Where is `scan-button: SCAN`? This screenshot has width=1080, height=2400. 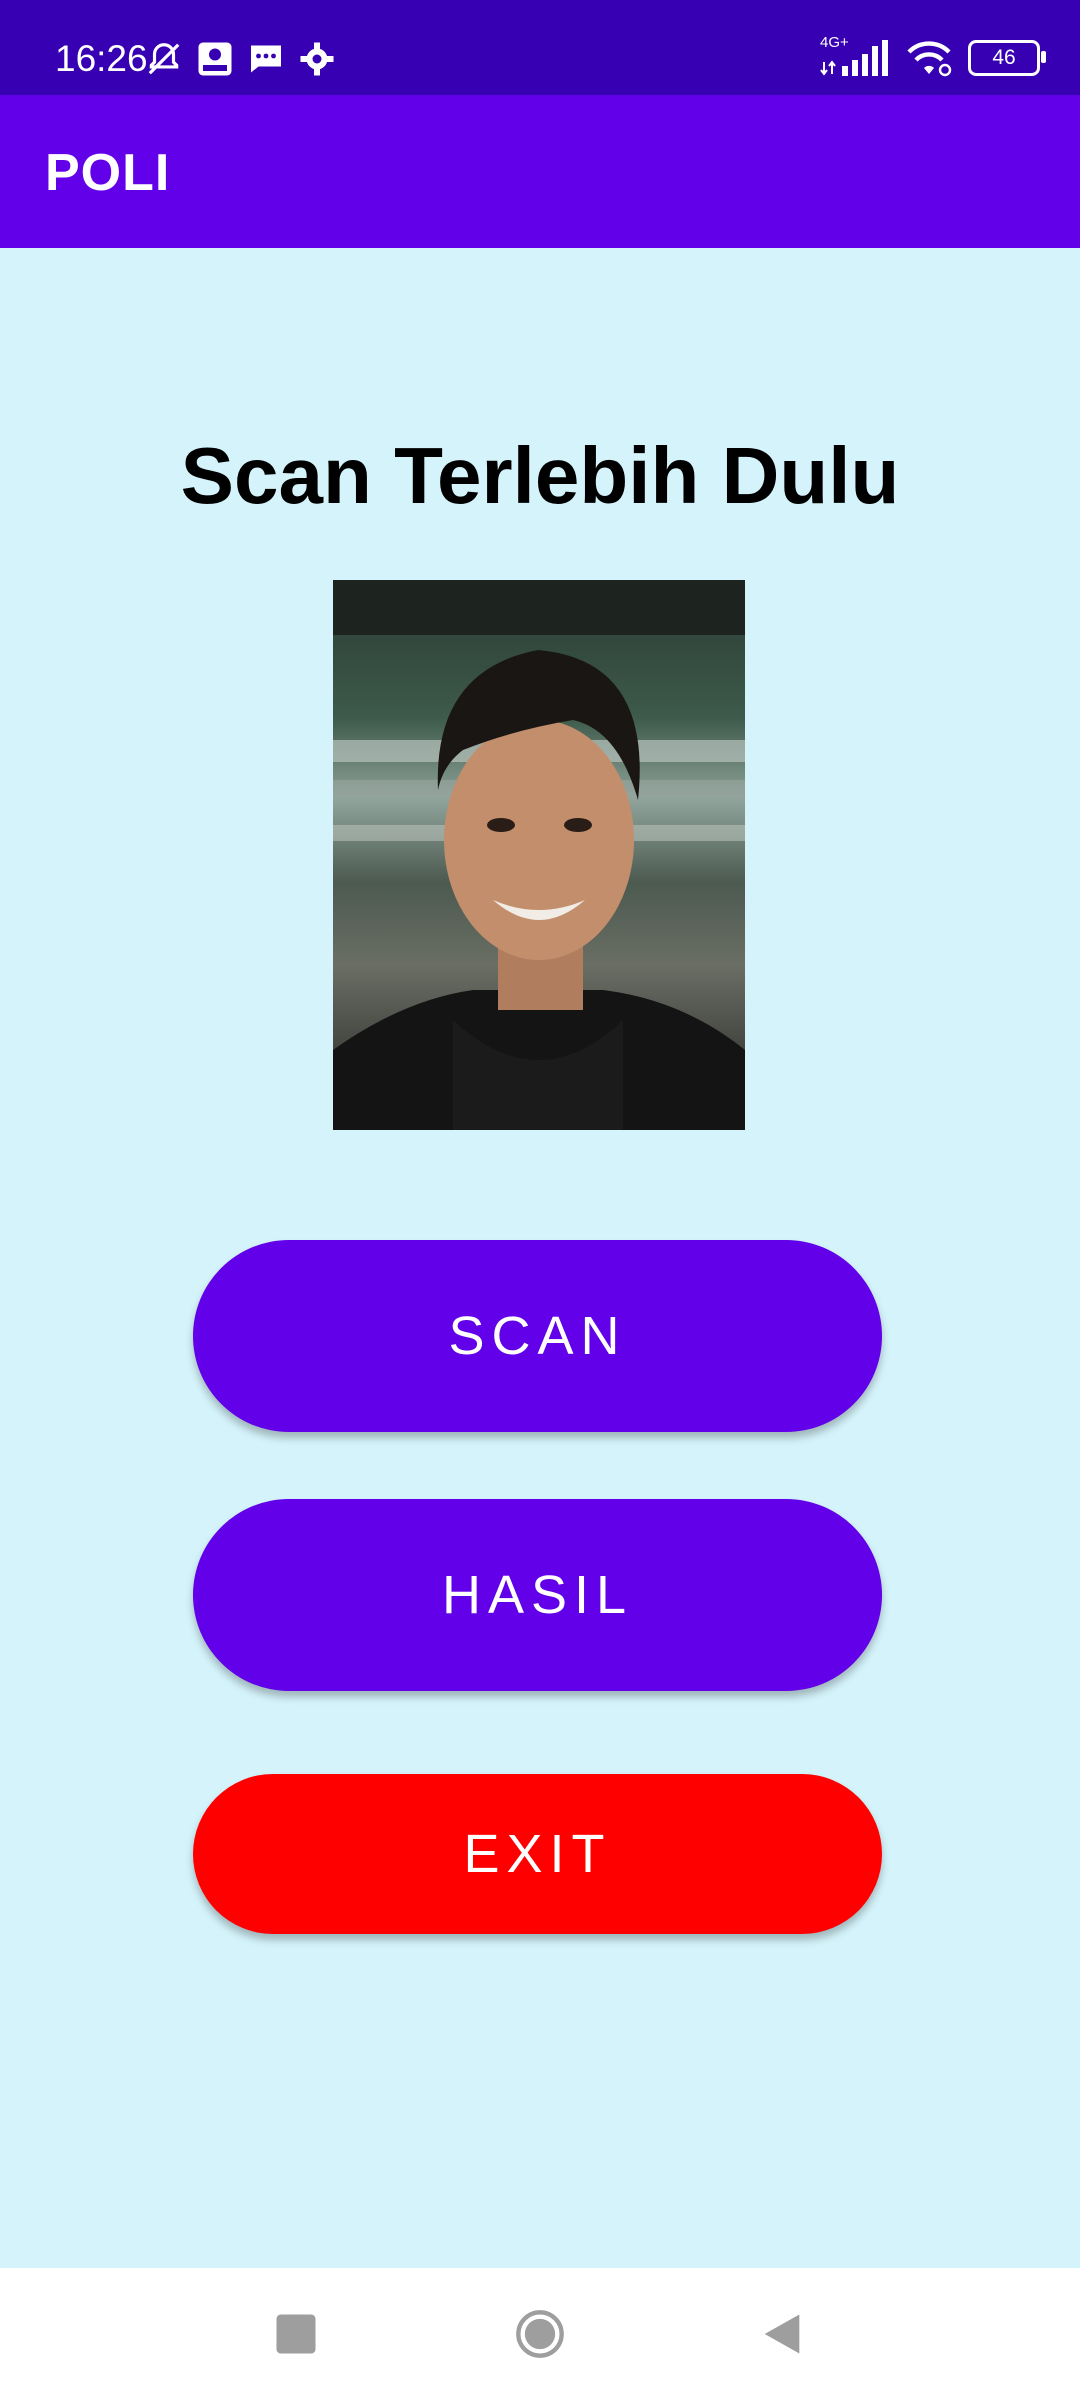 scan-button: SCAN is located at coordinates (537, 1336).